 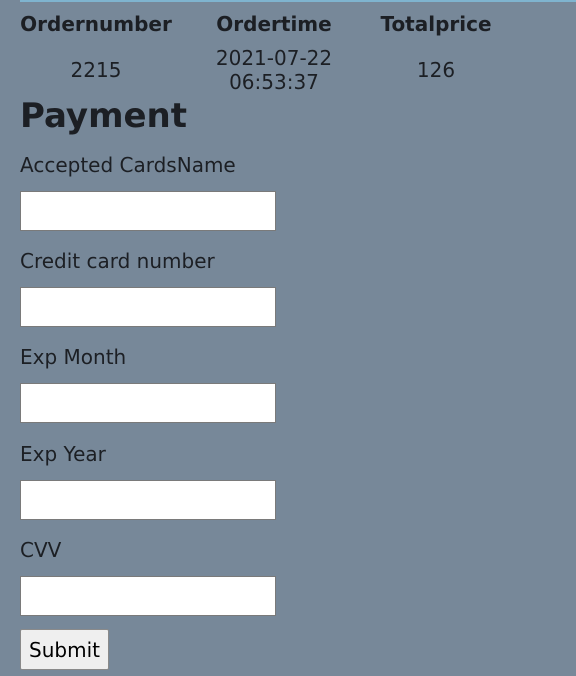 I want to click on exp-year-input, so click(x=148, y=500).